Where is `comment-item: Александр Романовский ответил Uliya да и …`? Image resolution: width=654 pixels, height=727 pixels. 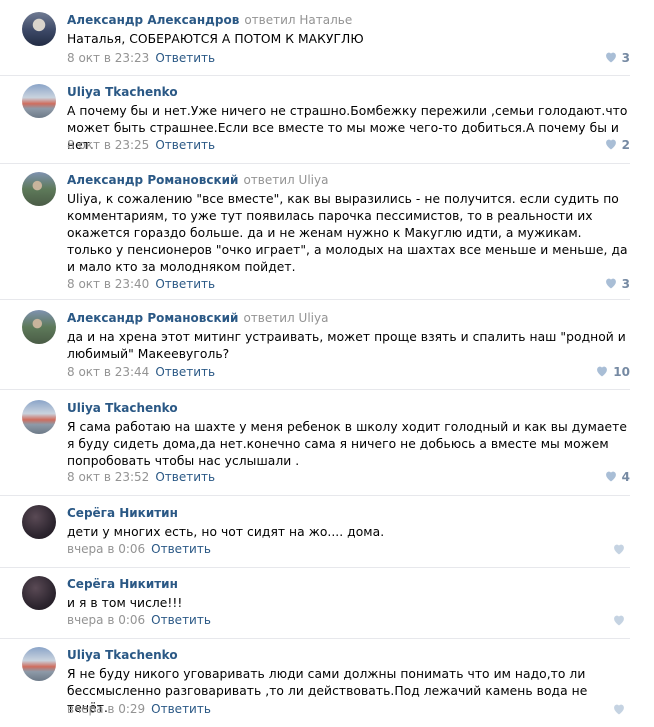
comment-item: Александр Романовский ответил Uliya да и … is located at coordinates (315, 350).